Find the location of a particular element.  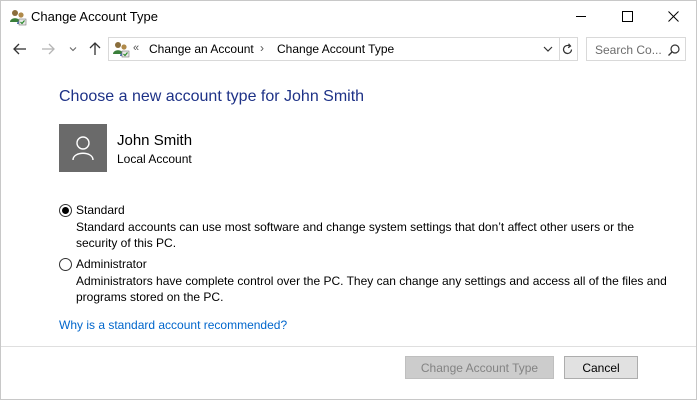

standard-radio is located at coordinates (65, 210).